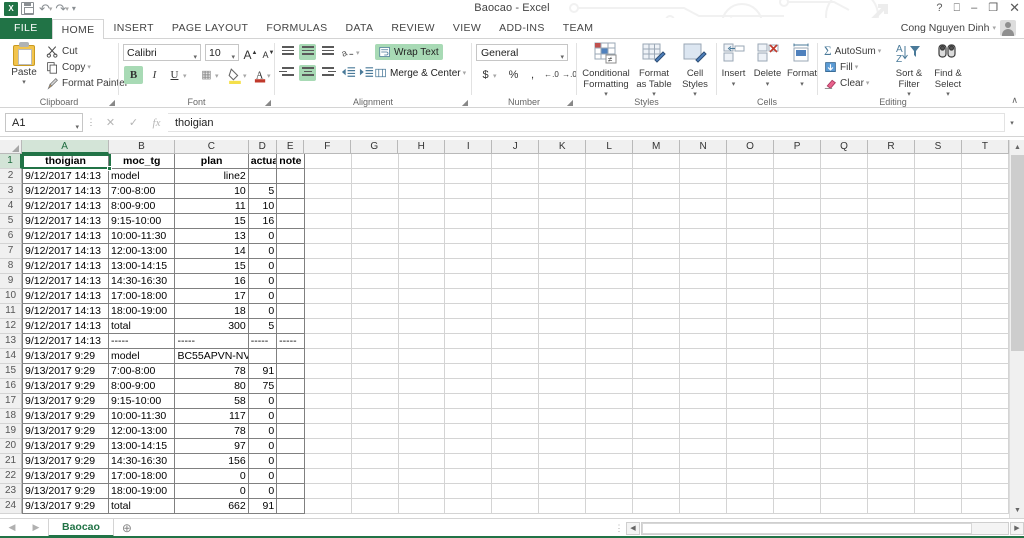  What do you see at coordinates (1014, 8) in the screenshot?
I see `close-icon: ✕` at bounding box center [1014, 8].